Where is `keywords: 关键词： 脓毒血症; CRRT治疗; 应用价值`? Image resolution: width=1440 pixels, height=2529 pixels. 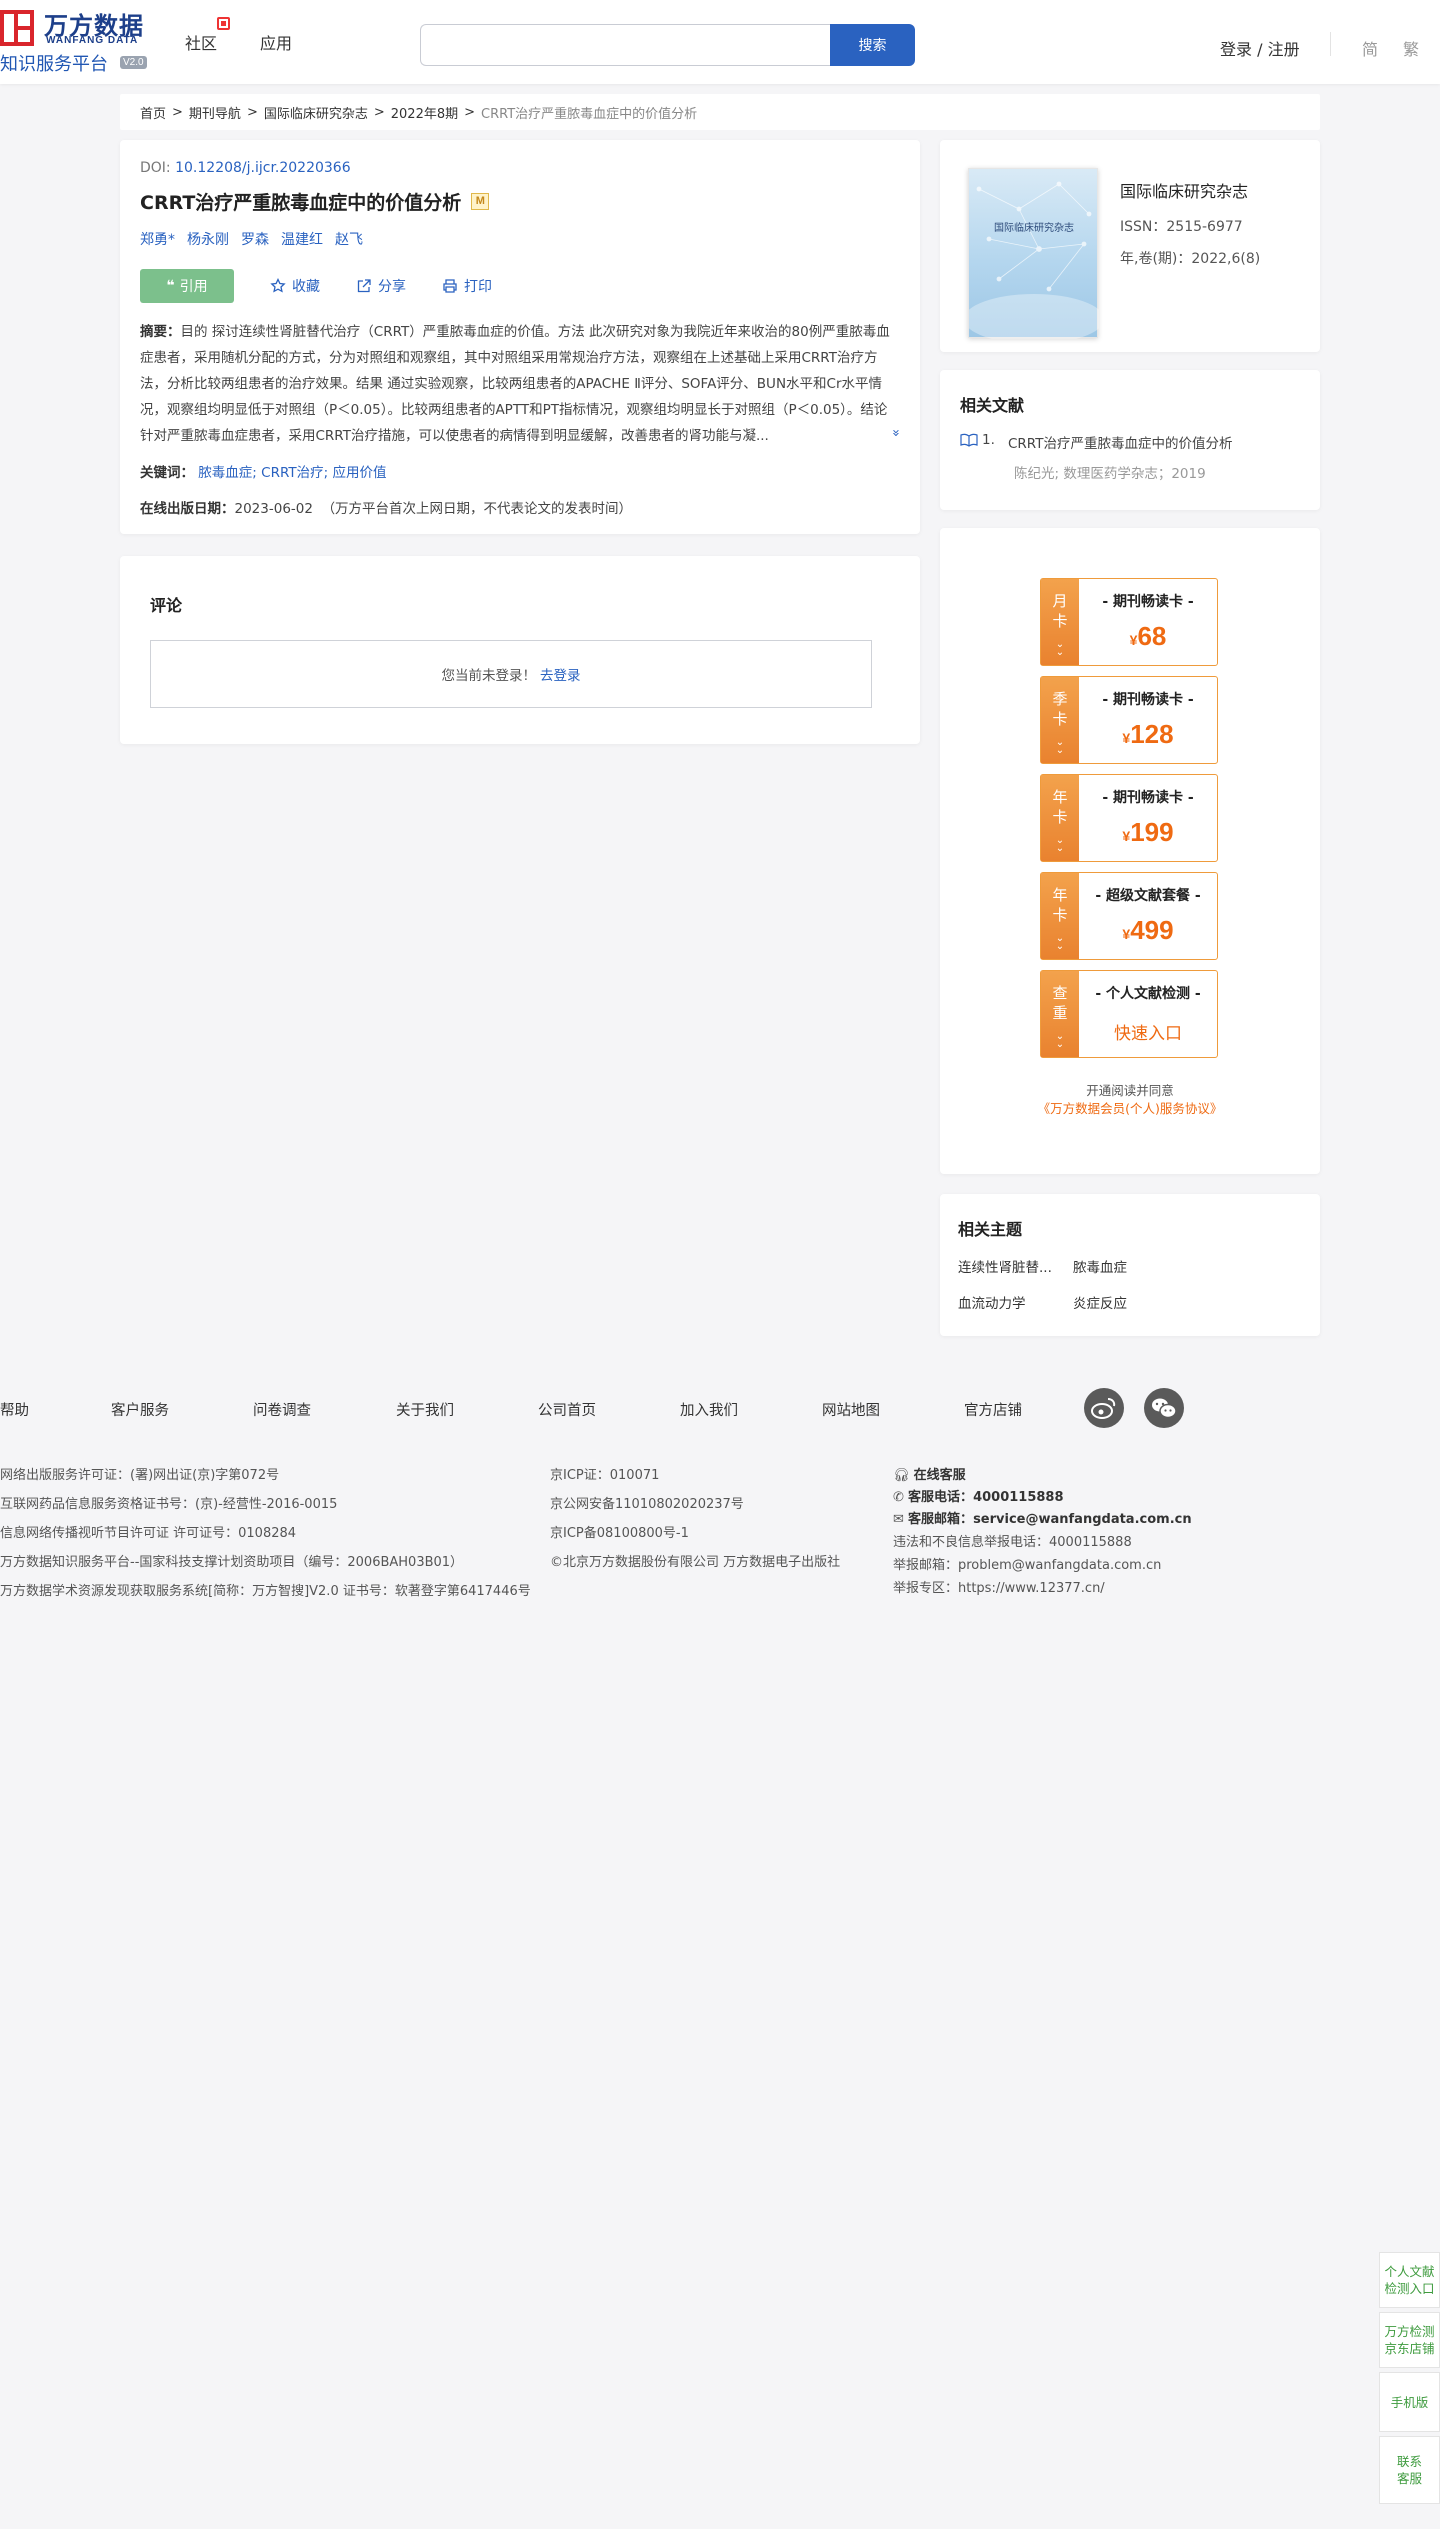
keywords: 关键词： 脓毒血症; CRRT治疗; 应用价值 is located at coordinates (520, 471).